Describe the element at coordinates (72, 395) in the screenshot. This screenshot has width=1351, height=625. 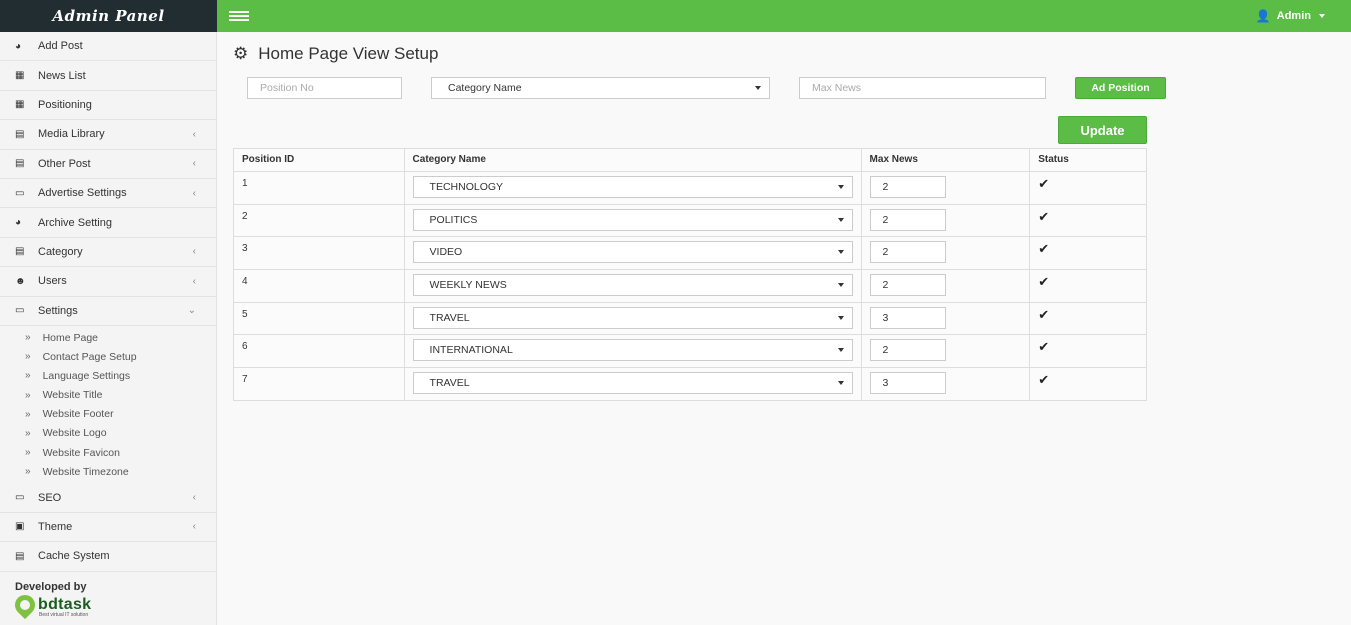
I see `submenu-item-label: Website Title` at that location.